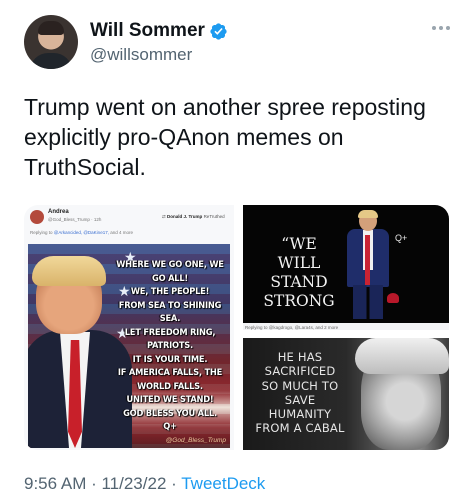  Describe the element at coordinates (300, 428) in the screenshot. I see `caption-line: FROM A CABAL` at that location.